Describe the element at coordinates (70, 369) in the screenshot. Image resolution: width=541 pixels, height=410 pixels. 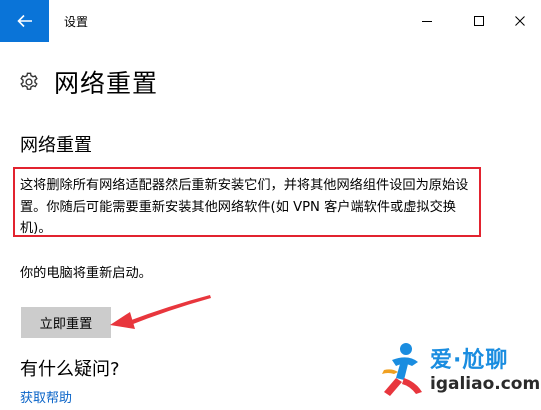
I see `question-heading: 有什么疑问?` at that location.